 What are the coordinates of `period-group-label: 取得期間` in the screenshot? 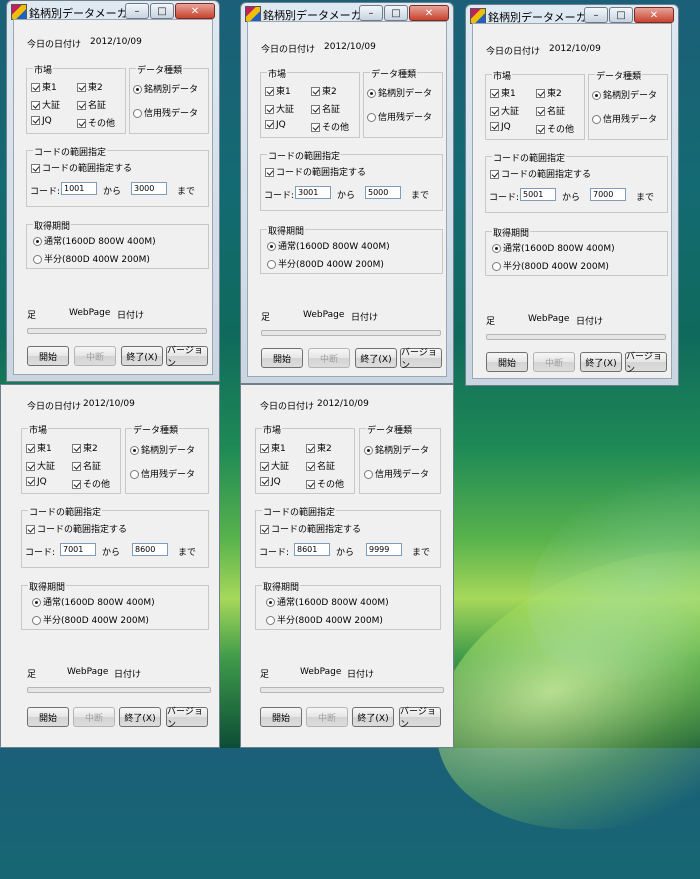 It's located at (52, 225).